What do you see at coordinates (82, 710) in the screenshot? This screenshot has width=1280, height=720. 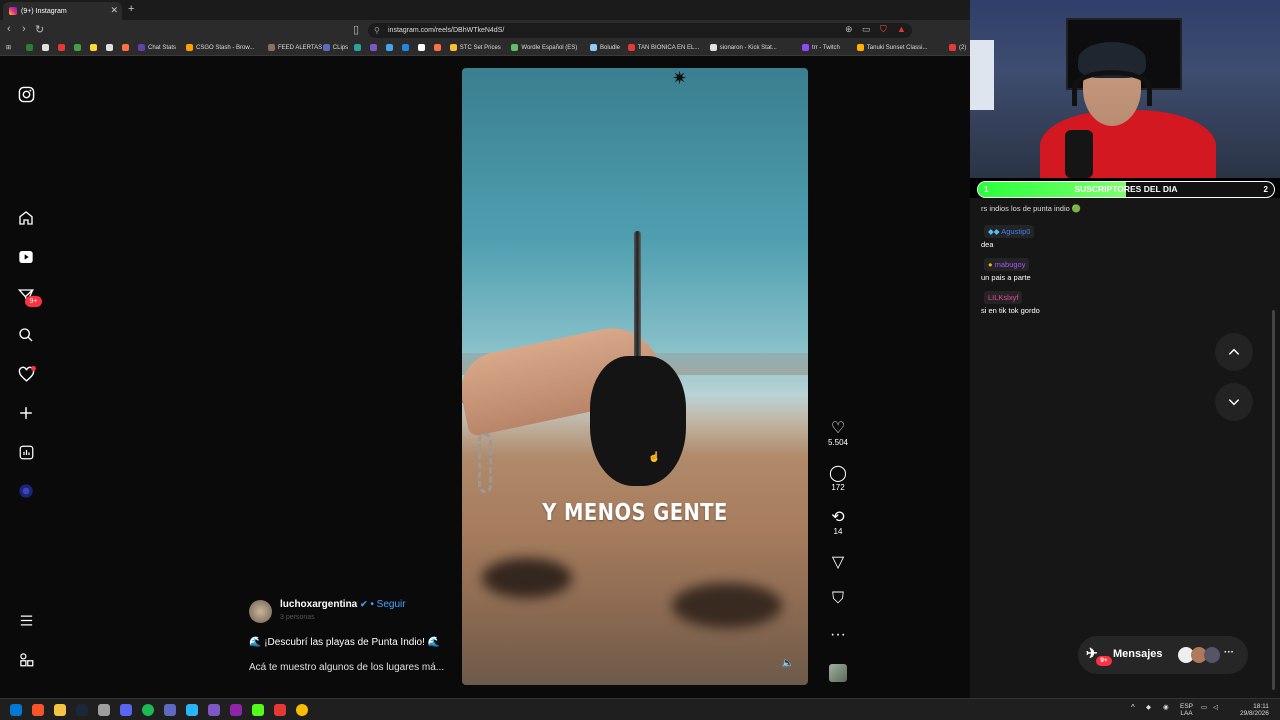 I see `steam-icon` at bounding box center [82, 710].